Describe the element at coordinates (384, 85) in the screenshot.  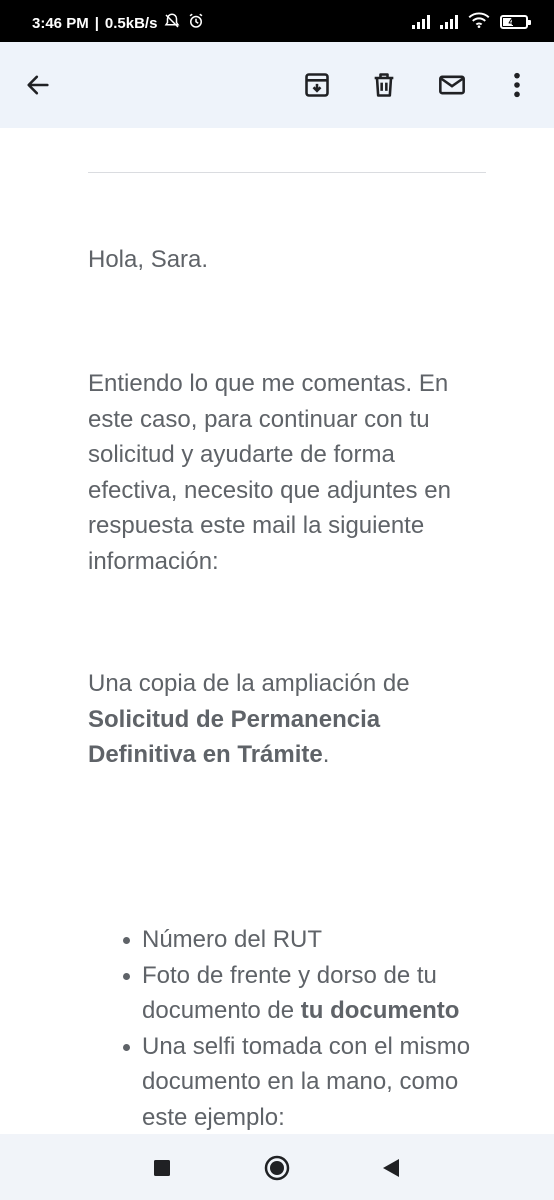
I see `delete-icon` at that location.